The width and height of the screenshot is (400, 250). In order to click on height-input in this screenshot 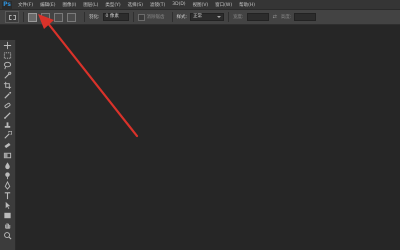, I will do `click(305, 17)`.